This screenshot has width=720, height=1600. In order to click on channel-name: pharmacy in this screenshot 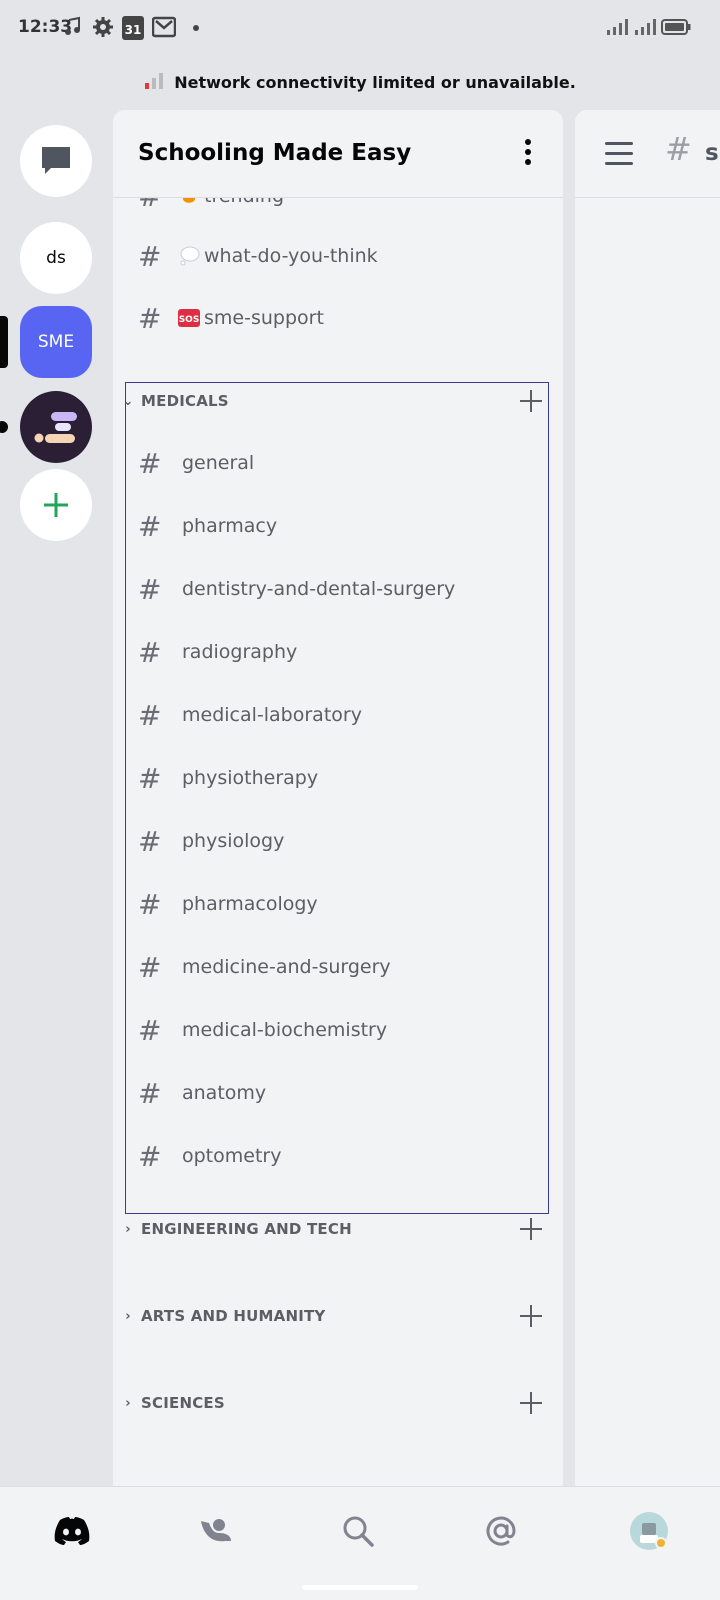, I will do `click(230, 526)`.